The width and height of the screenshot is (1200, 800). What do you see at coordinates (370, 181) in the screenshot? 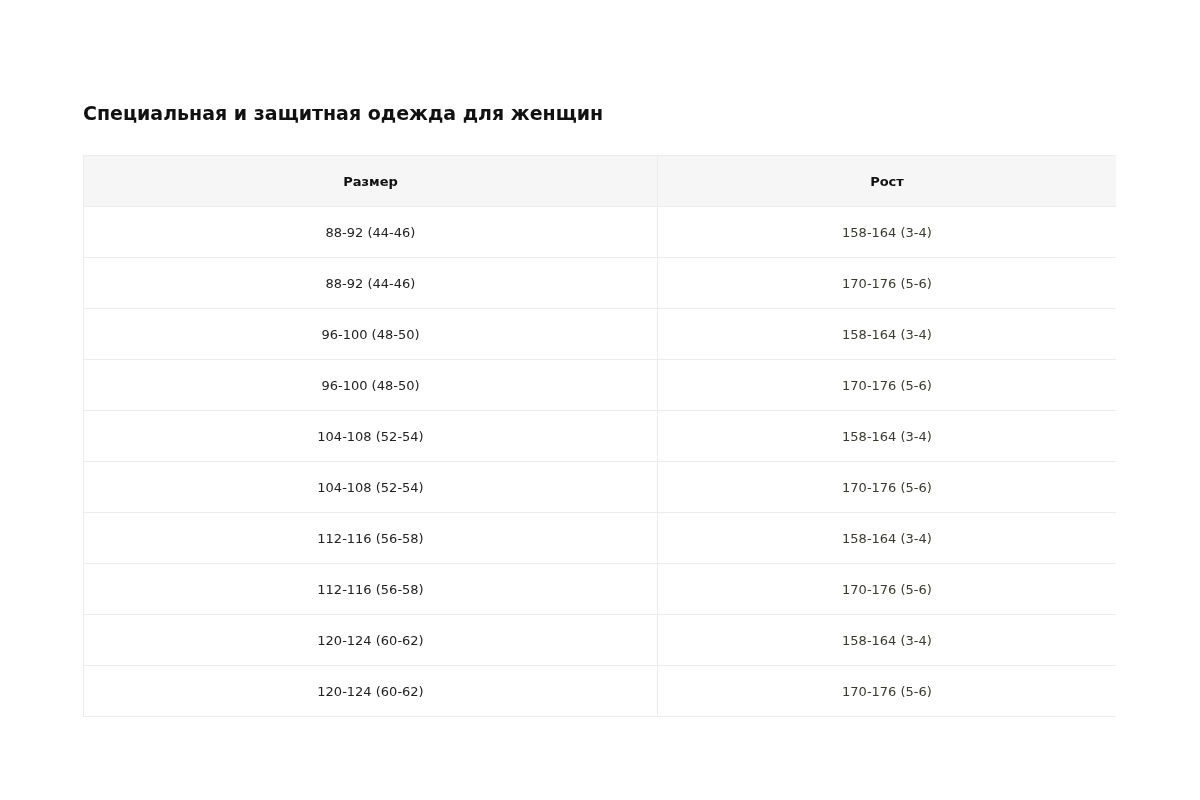
I see `column-header: Размер` at bounding box center [370, 181].